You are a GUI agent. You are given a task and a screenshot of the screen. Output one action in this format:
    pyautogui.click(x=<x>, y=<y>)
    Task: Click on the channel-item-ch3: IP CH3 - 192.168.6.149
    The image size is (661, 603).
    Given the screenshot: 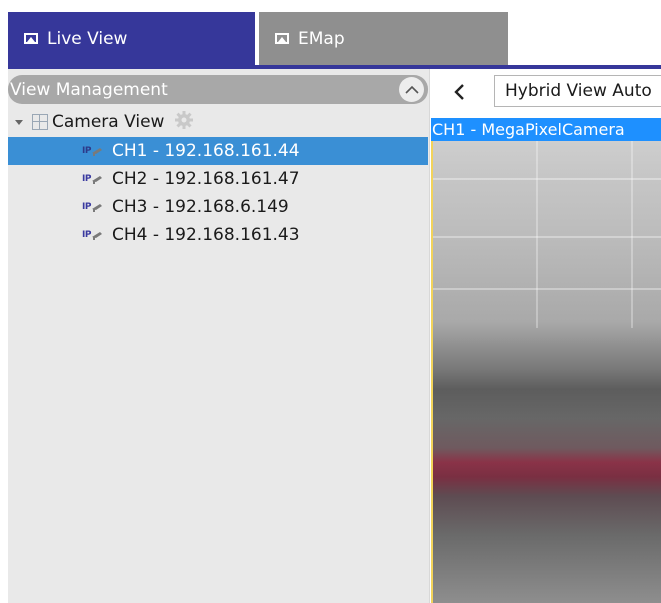 What is the action you would take?
    pyautogui.click(x=218, y=207)
    